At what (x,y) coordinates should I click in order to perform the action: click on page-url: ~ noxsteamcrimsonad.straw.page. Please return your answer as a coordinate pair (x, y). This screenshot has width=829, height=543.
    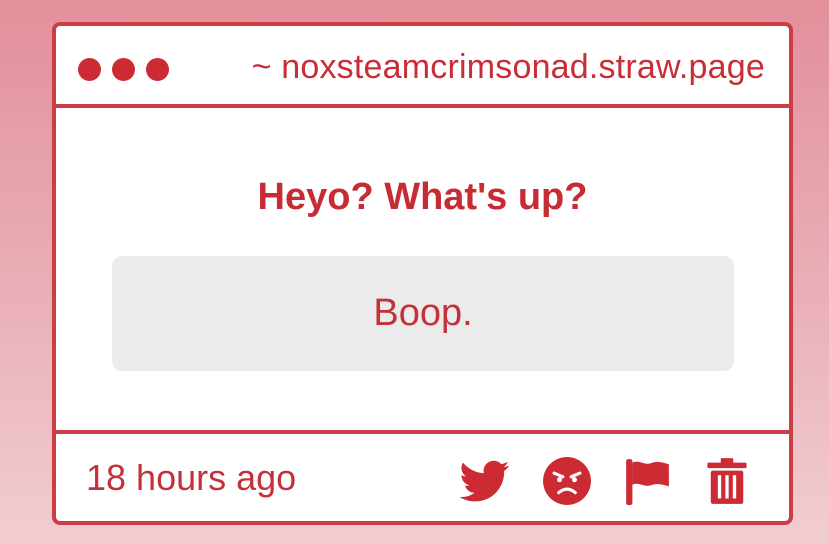
    Looking at the image, I should click on (508, 67).